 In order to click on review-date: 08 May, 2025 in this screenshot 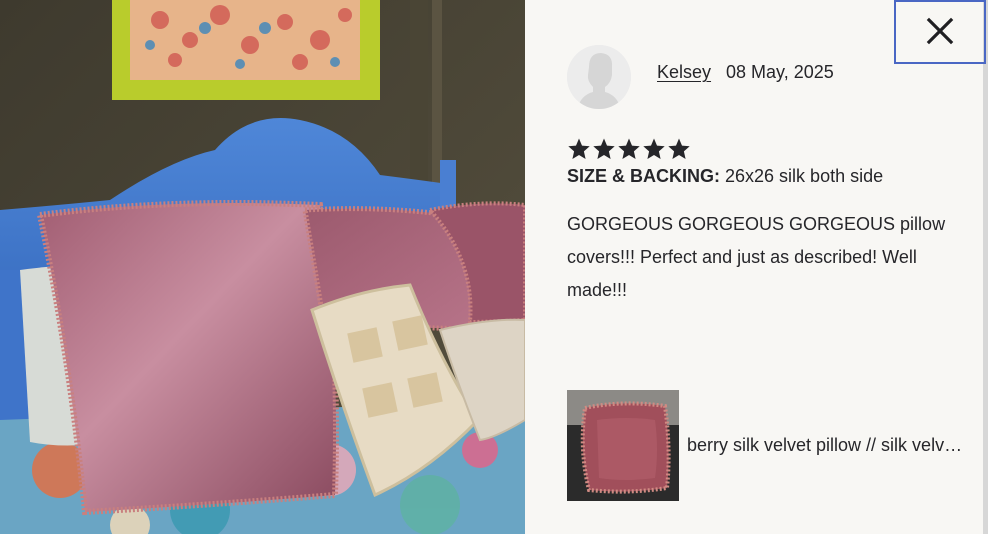, I will do `click(780, 72)`.